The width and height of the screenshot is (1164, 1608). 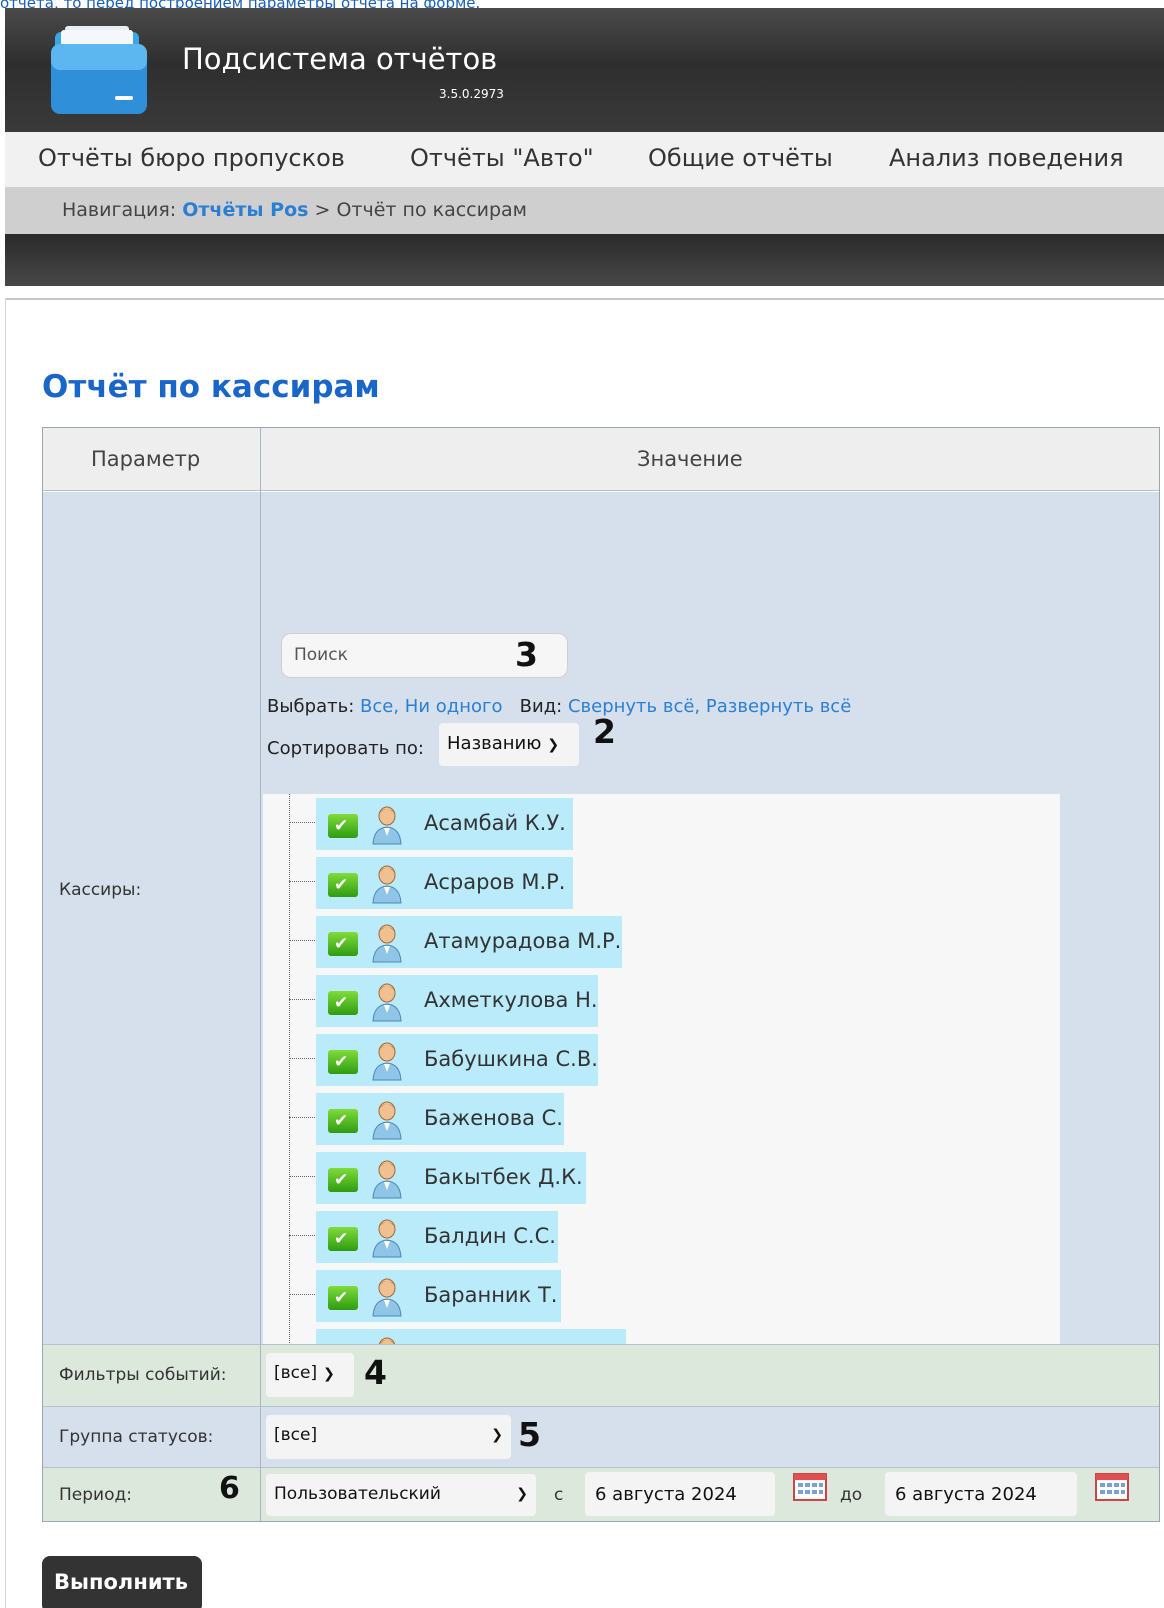 I want to click on cashier-node: ✔ Балдин С.С., so click(x=437, y=1237).